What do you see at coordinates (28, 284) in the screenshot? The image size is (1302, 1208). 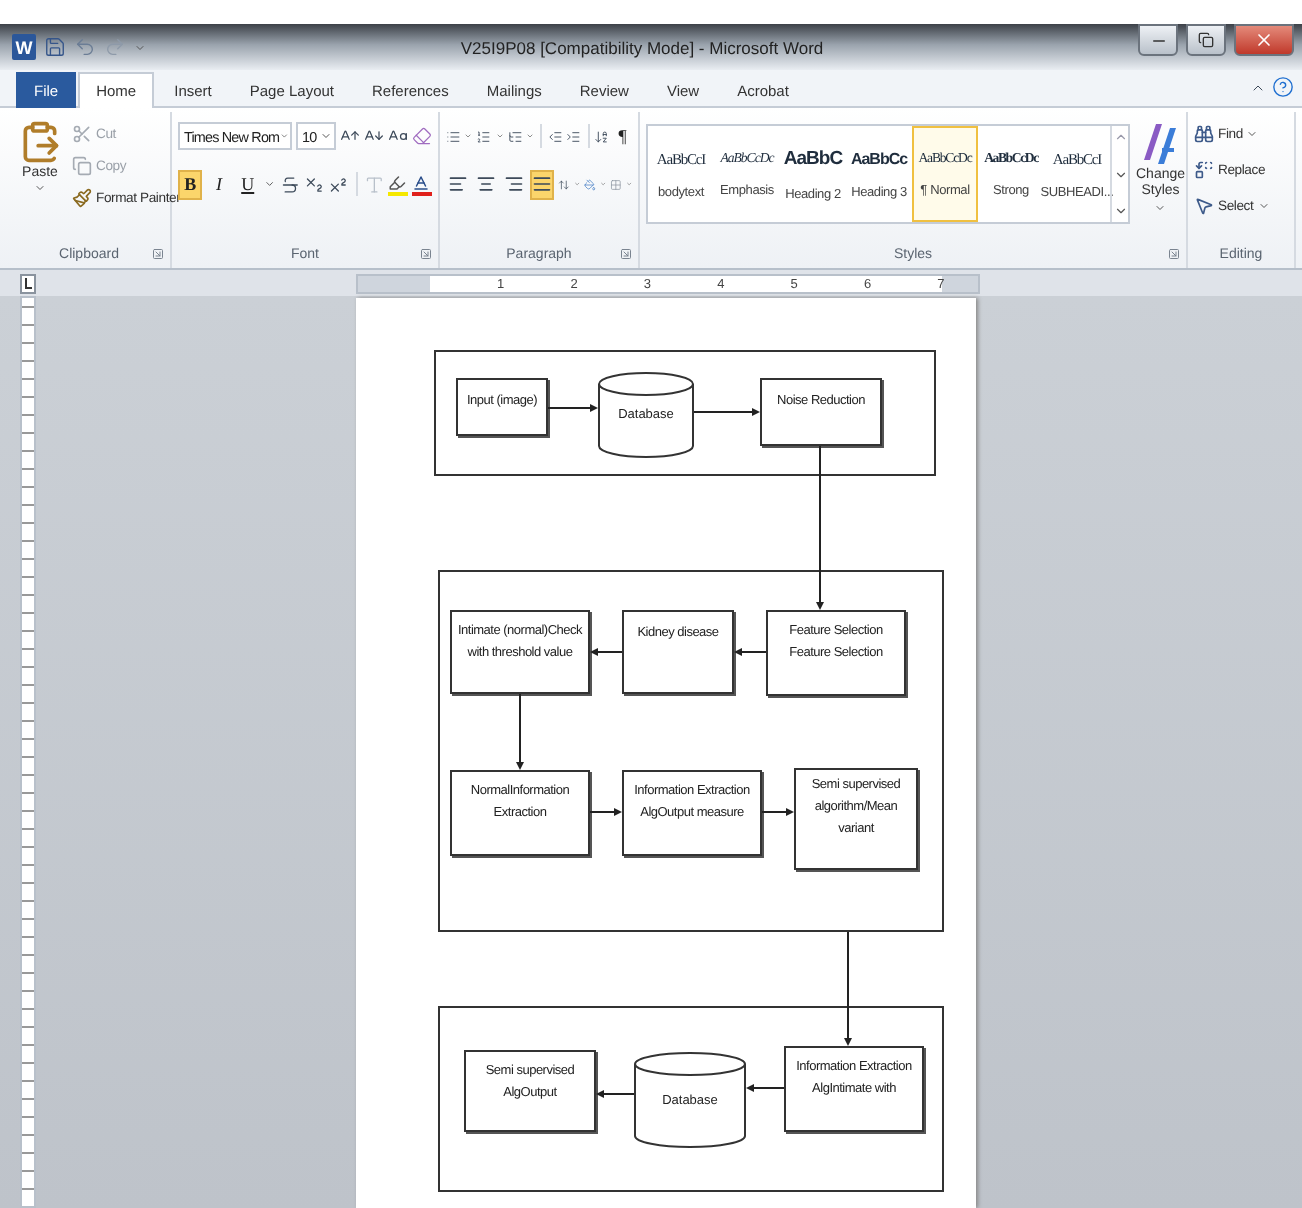 I see `tab-selector-icon` at bounding box center [28, 284].